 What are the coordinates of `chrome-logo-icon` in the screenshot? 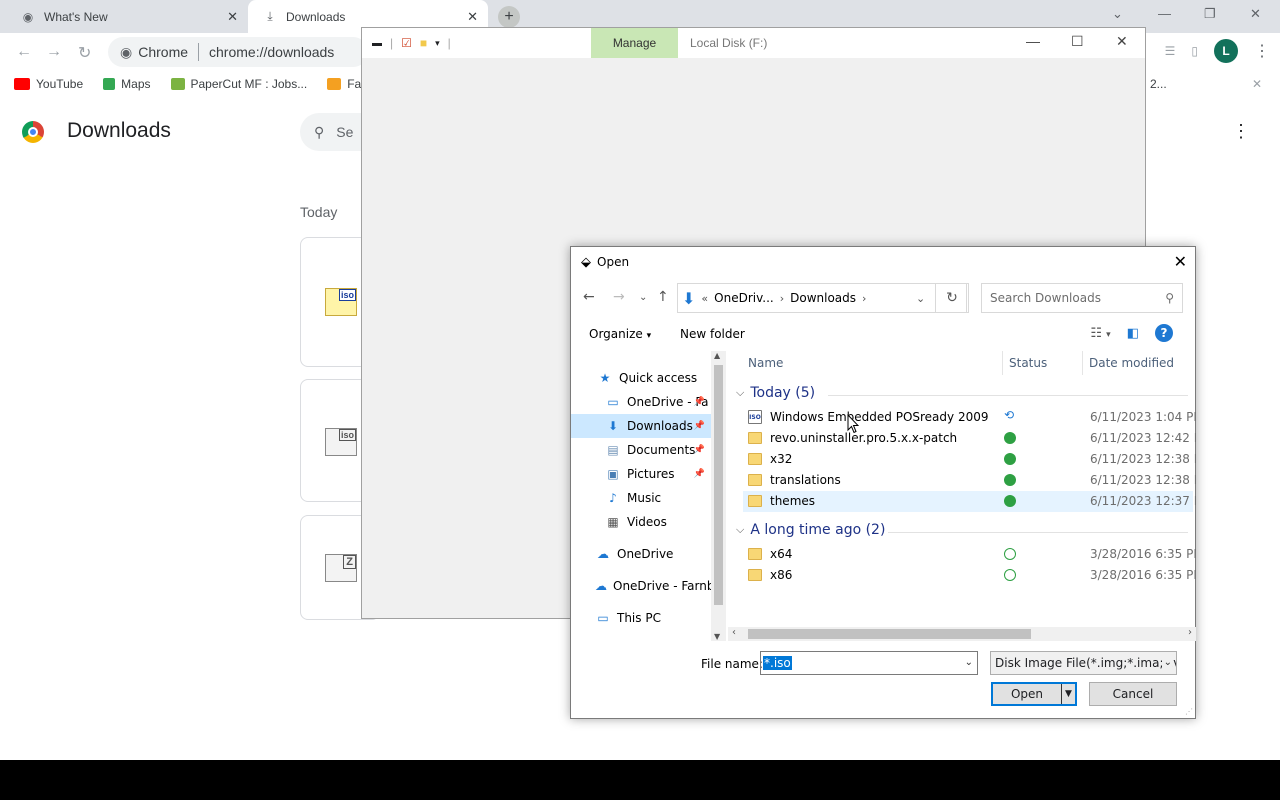 It's located at (33, 132).